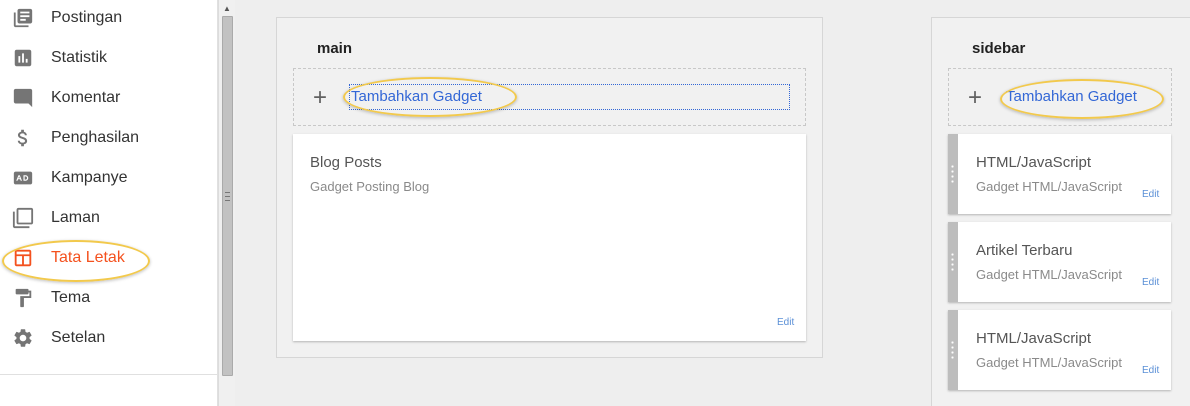  What do you see at coordinates (335, 48) in the screenshot?
I see `section-title: main` at bounding box center [335, 48].